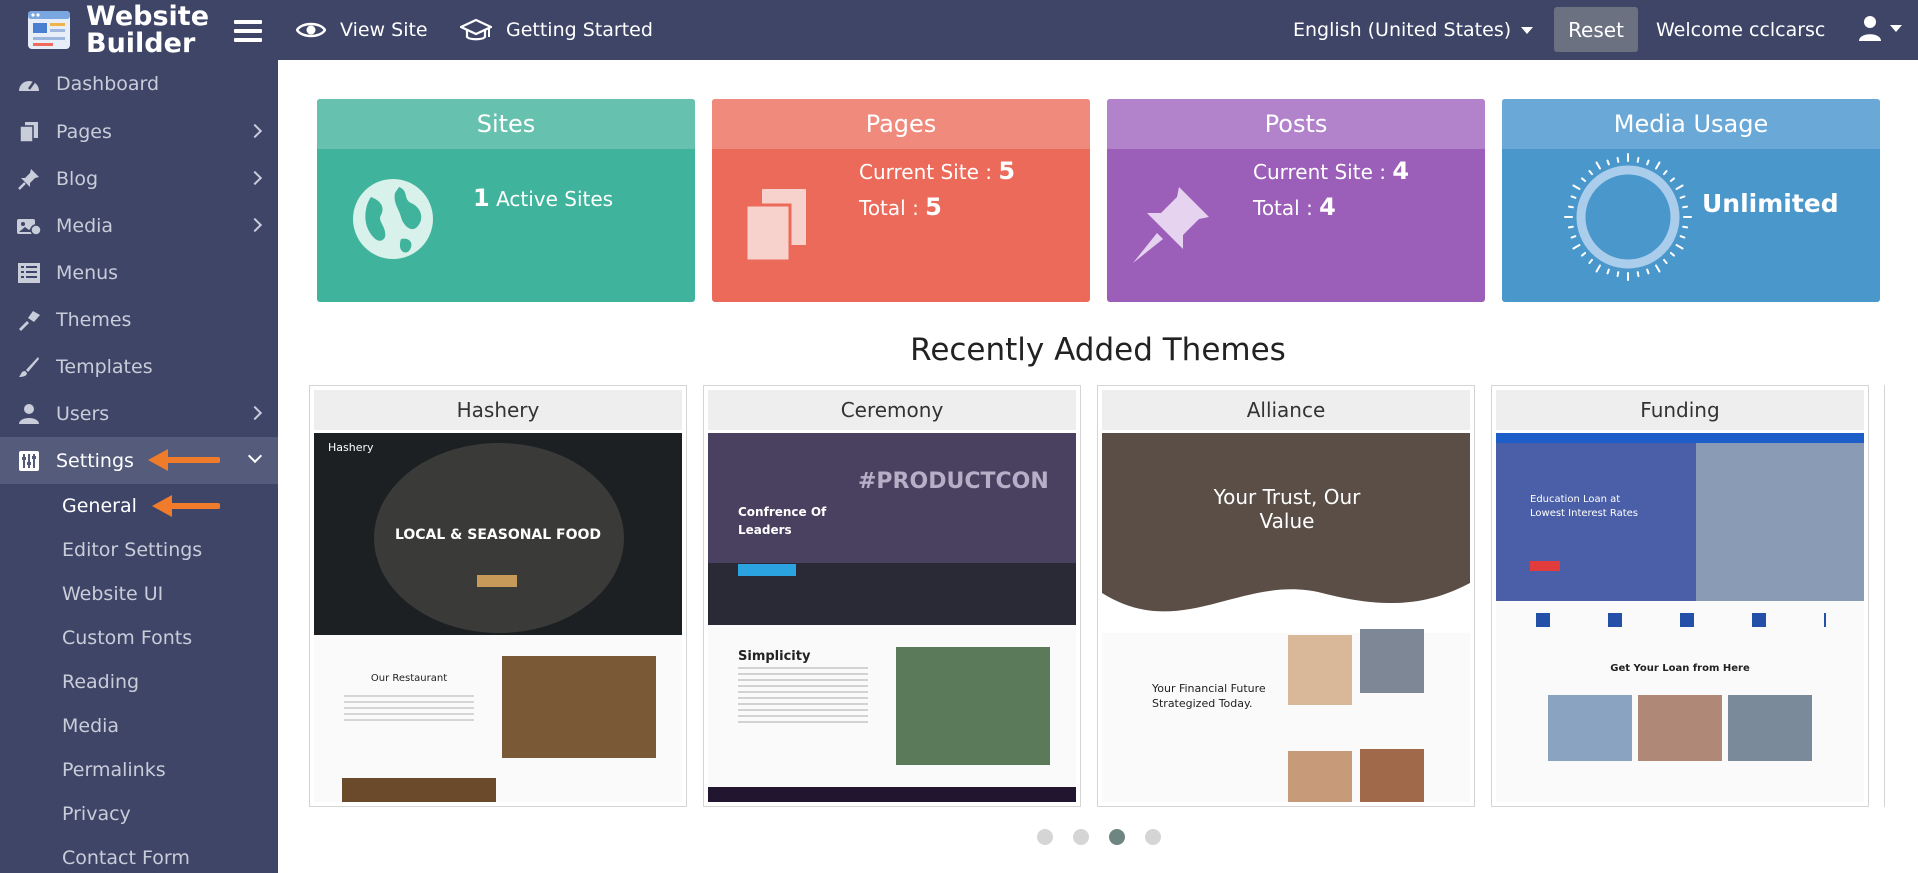  I want to click on posts-stat-card: Posts Current Site : 4 Total : 4, so click(1296, 200).